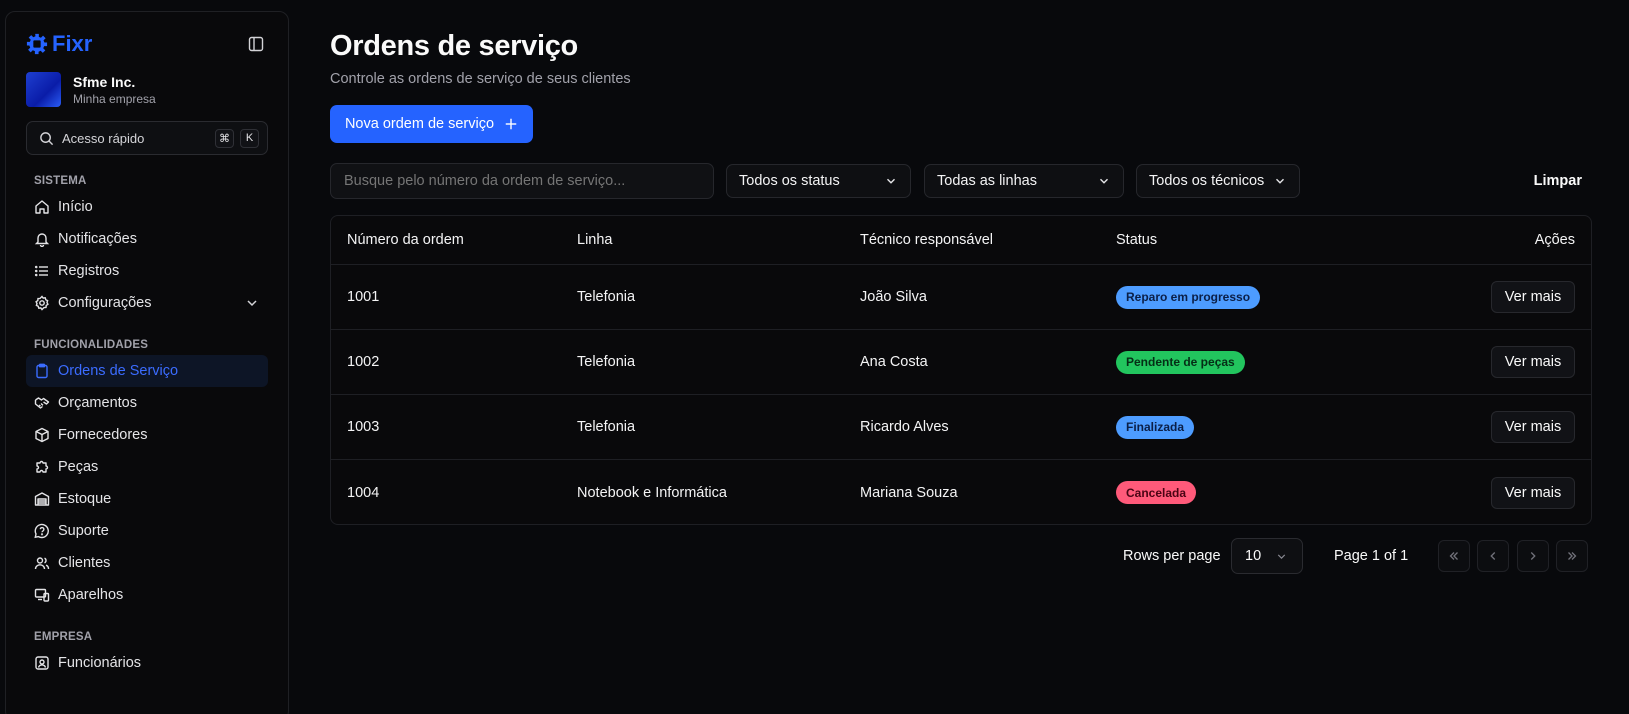 This screenshot has width=1629, height=714. Describe the element at coordinates (72, 43) in the screenshot. I see `brand-name: Fixr` at that location.